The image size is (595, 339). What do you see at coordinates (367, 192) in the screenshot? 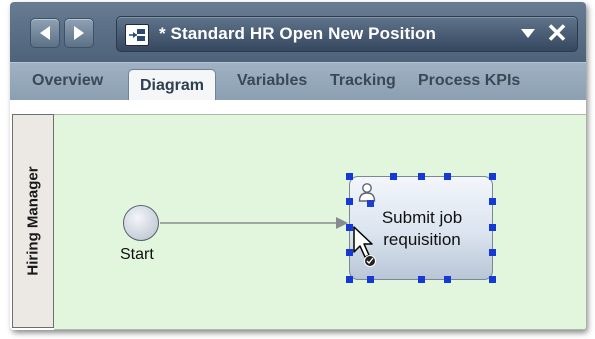
I see `user-icon` at bounding box center [367, 192].